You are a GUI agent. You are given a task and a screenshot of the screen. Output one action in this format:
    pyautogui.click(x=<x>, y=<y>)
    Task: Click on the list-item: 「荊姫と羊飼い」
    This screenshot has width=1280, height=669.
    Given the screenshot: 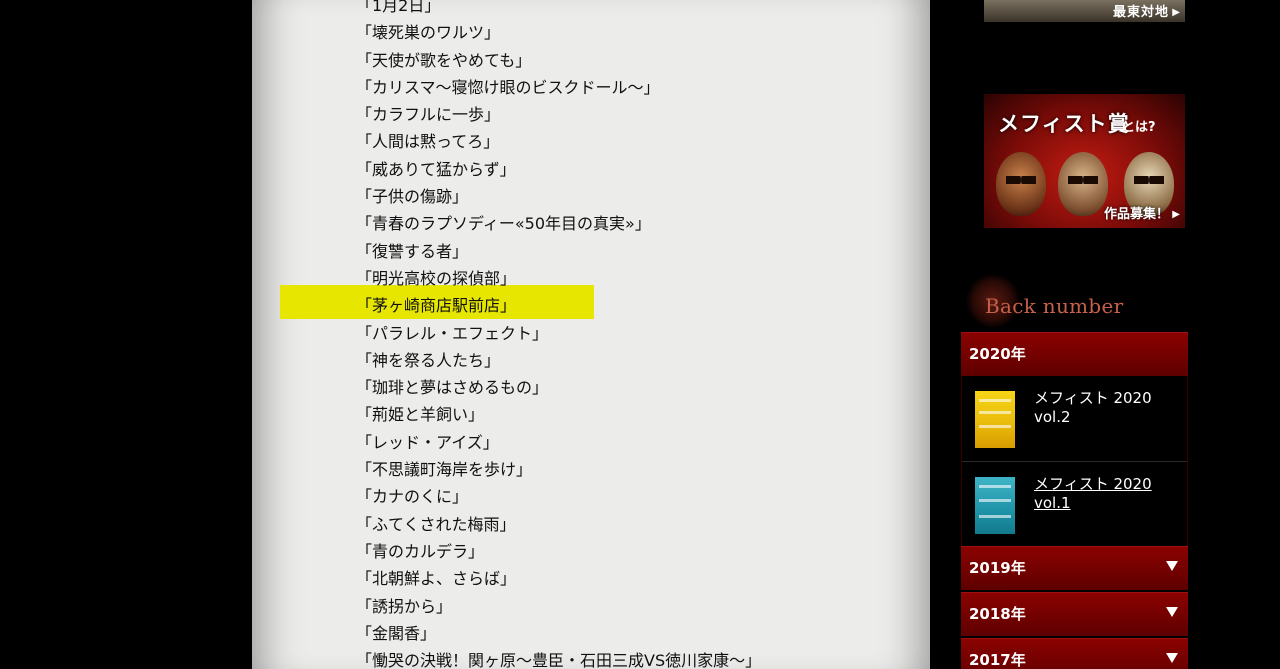 What is the action you would take?
    pyautogui.click(x=420, y=415)
    